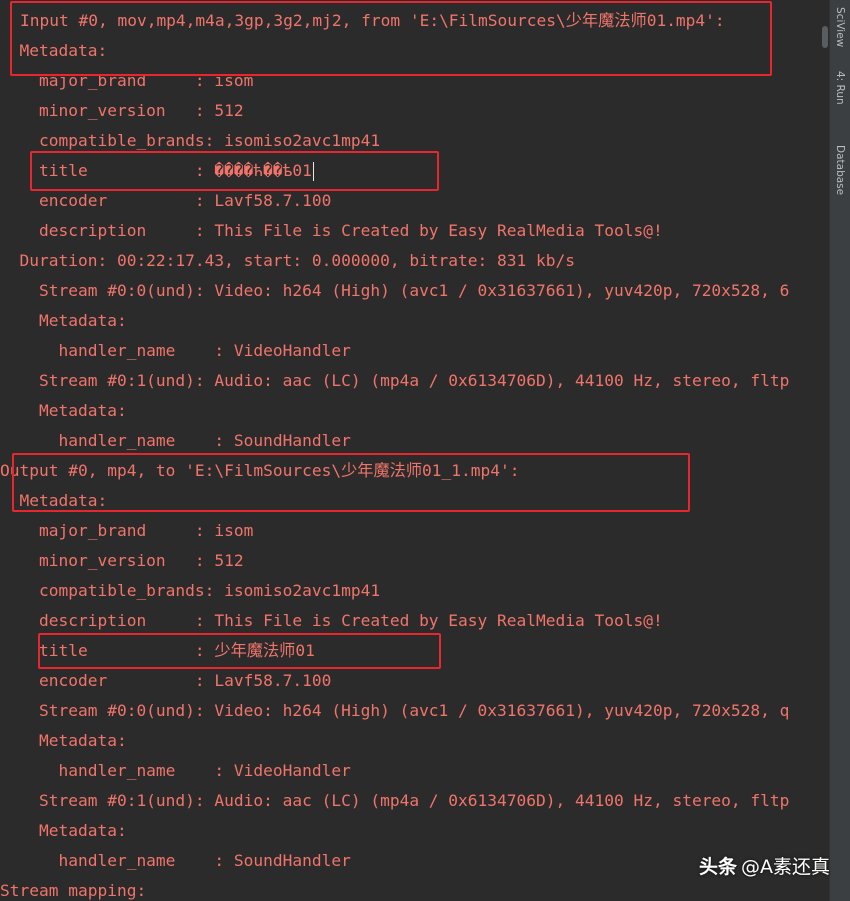  Describe the element at coordinates (73, 890) in the screenshot. I see `console-line: Stream mapping:` at that location.